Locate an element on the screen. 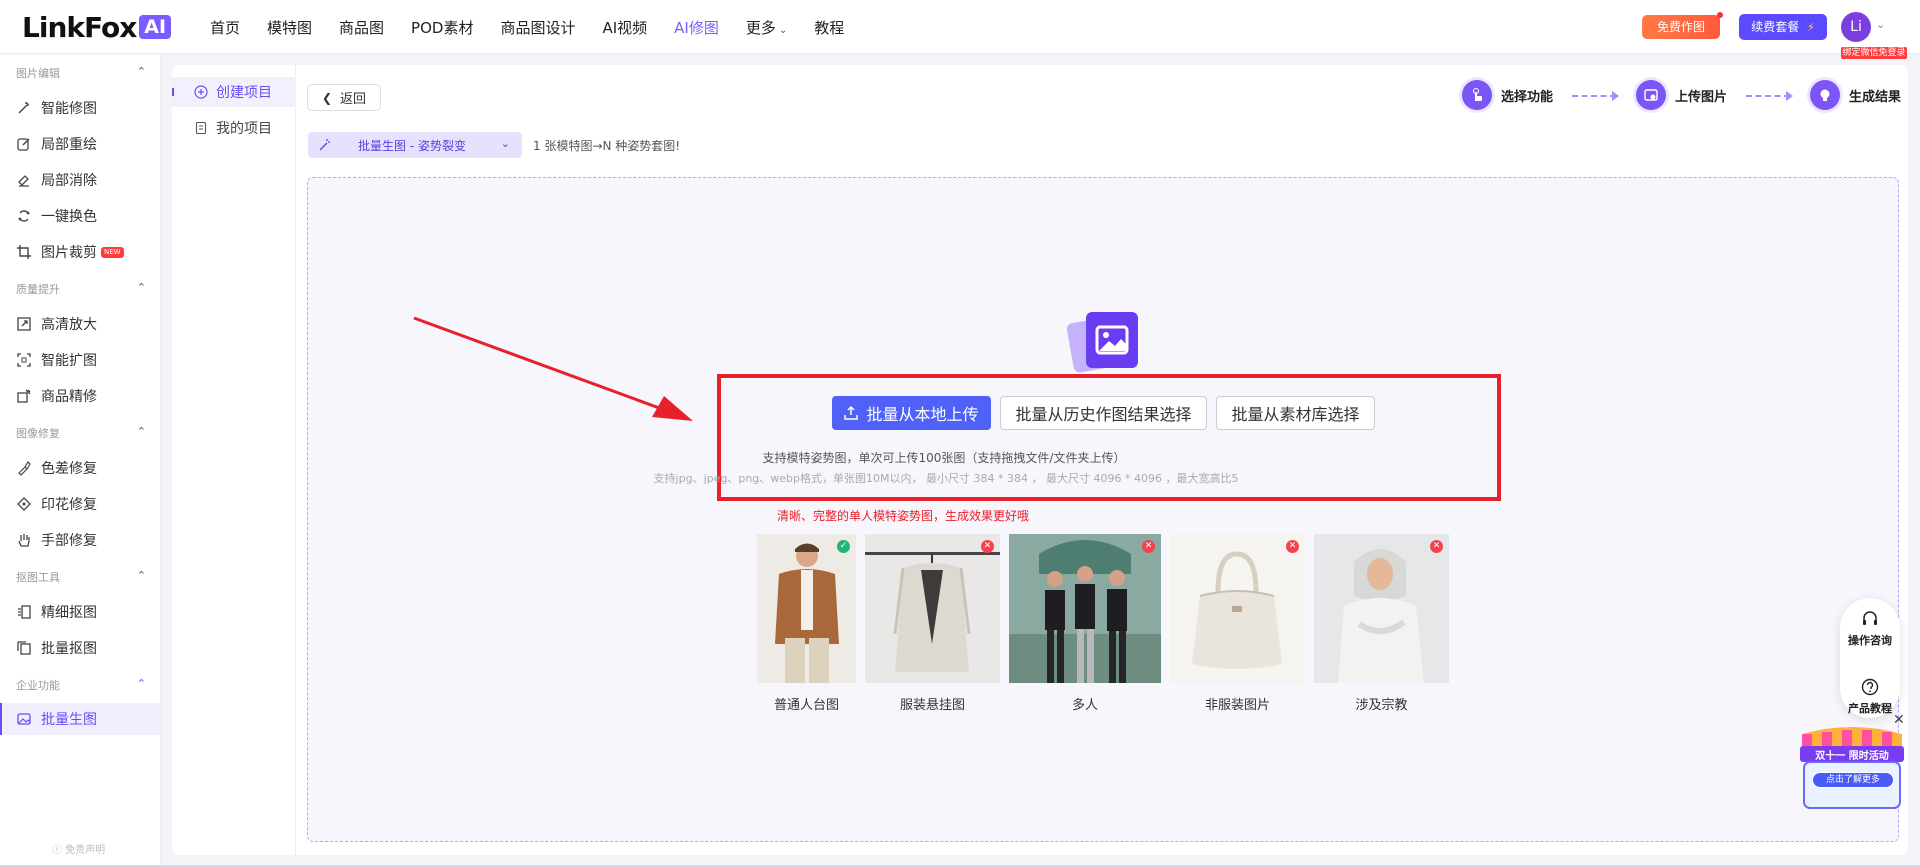 The image size is (1920, 867). nav-ai-retouch: AI修图 is located at coordinates (696, 27).